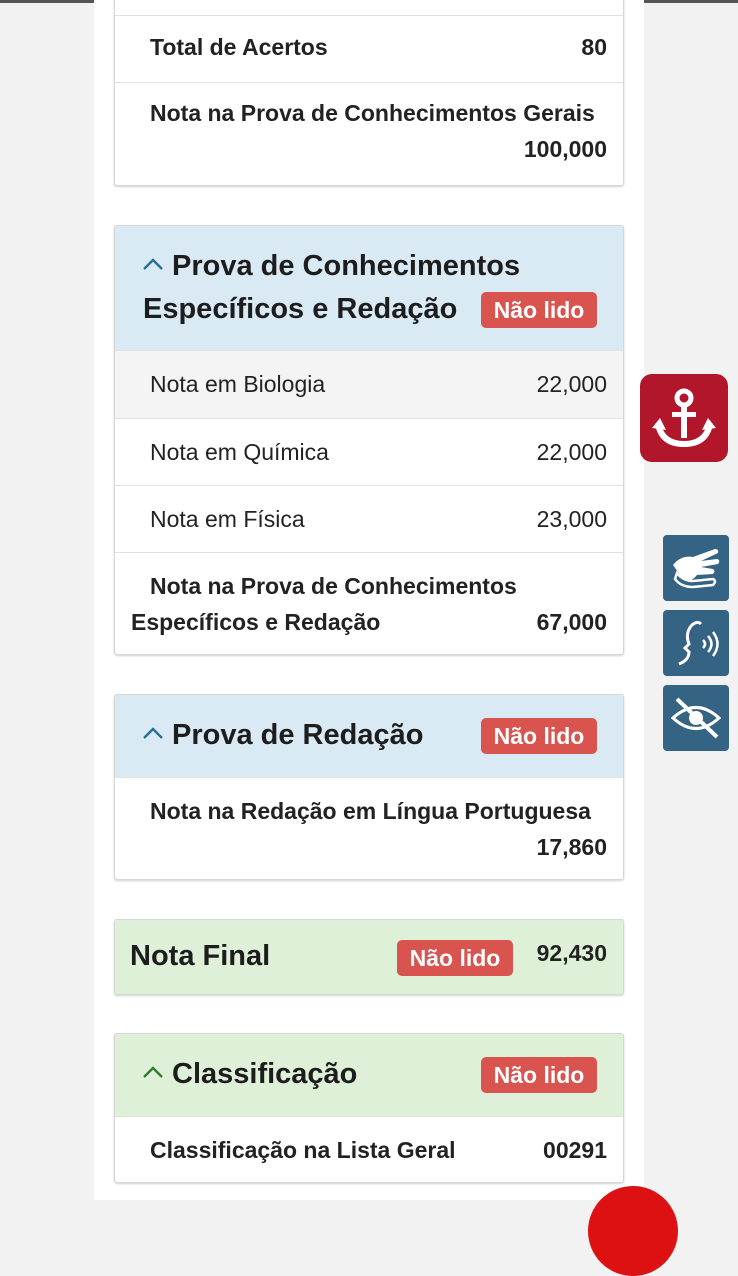 The width and height of the screenshot is (738, 1276). I want to click on row-value: 23,000, so click(571, 519).